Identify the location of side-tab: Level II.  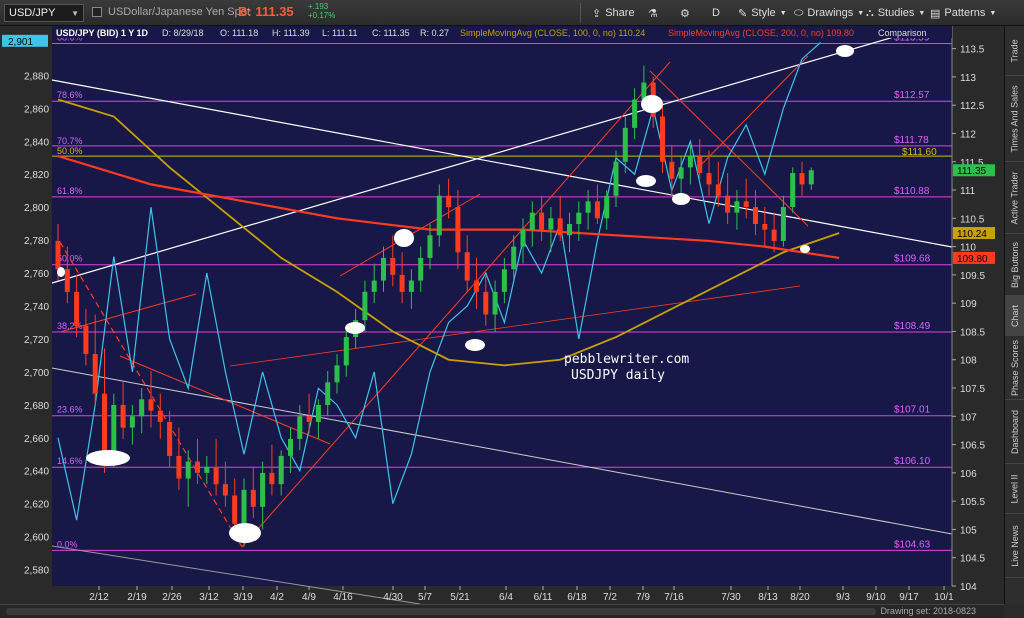
(1014, 489).